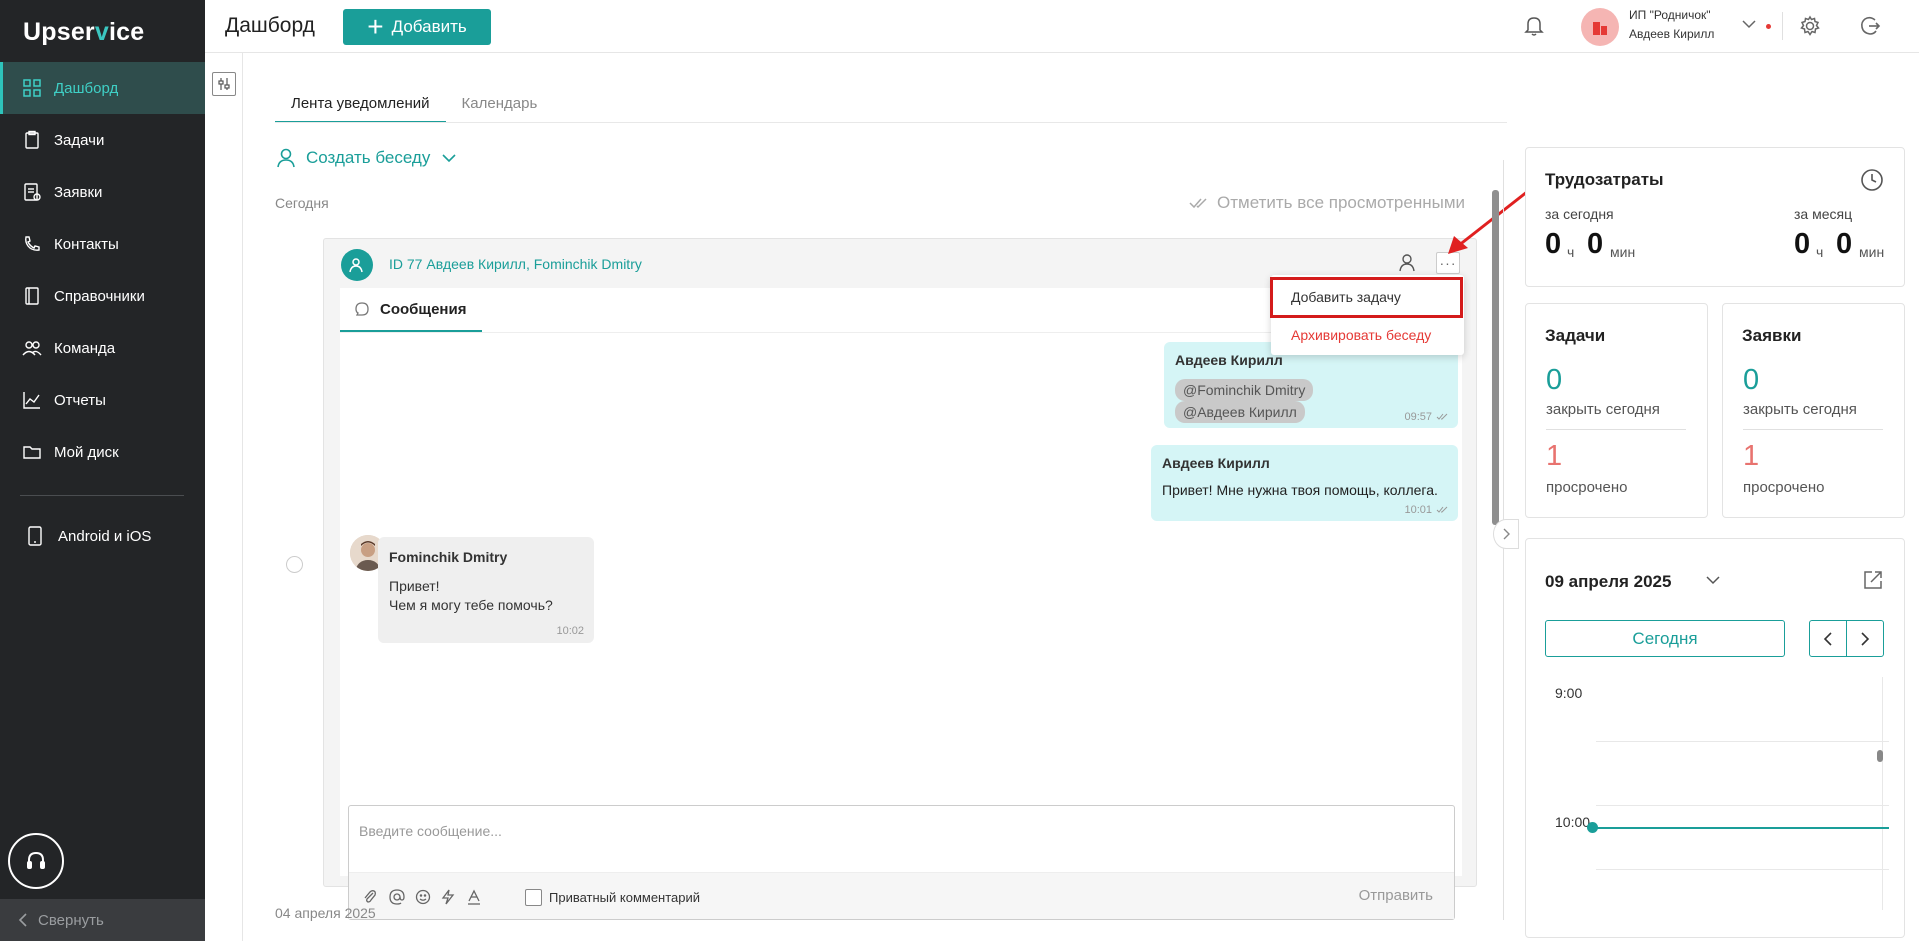 The height and width of the screenshot is (941, 1919). I want to click on message-time: 10:01, so click(1426, 510).